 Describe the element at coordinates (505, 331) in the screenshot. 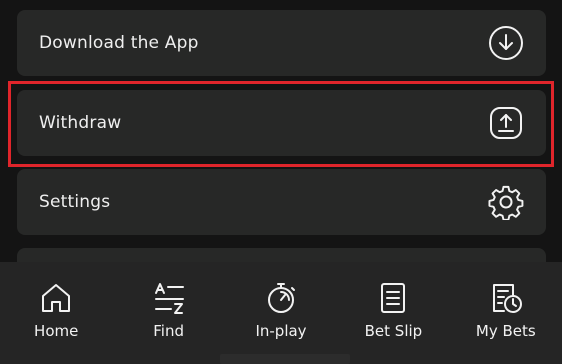

I see `nav-label: My Bets` at that location.